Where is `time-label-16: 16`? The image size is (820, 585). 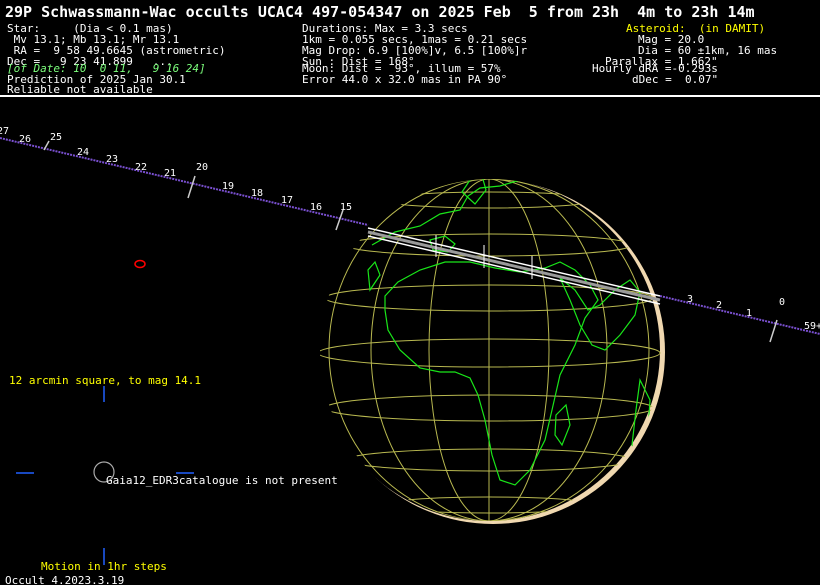 time-label-16: 16 is located at coordinates (316, 207).